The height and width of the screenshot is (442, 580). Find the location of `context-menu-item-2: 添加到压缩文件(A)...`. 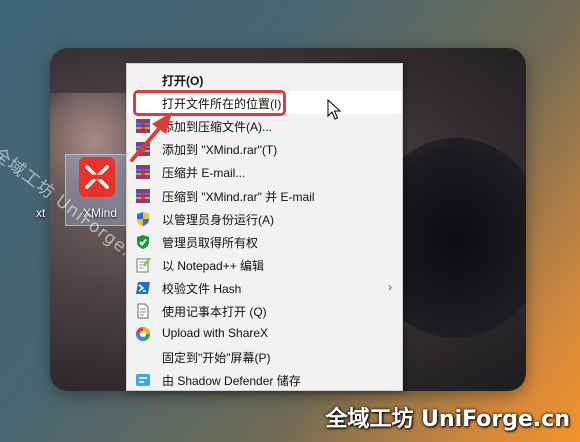

context-menu-item-2: 添加到压缩文件(A)... is located at coordinates (264, 125).